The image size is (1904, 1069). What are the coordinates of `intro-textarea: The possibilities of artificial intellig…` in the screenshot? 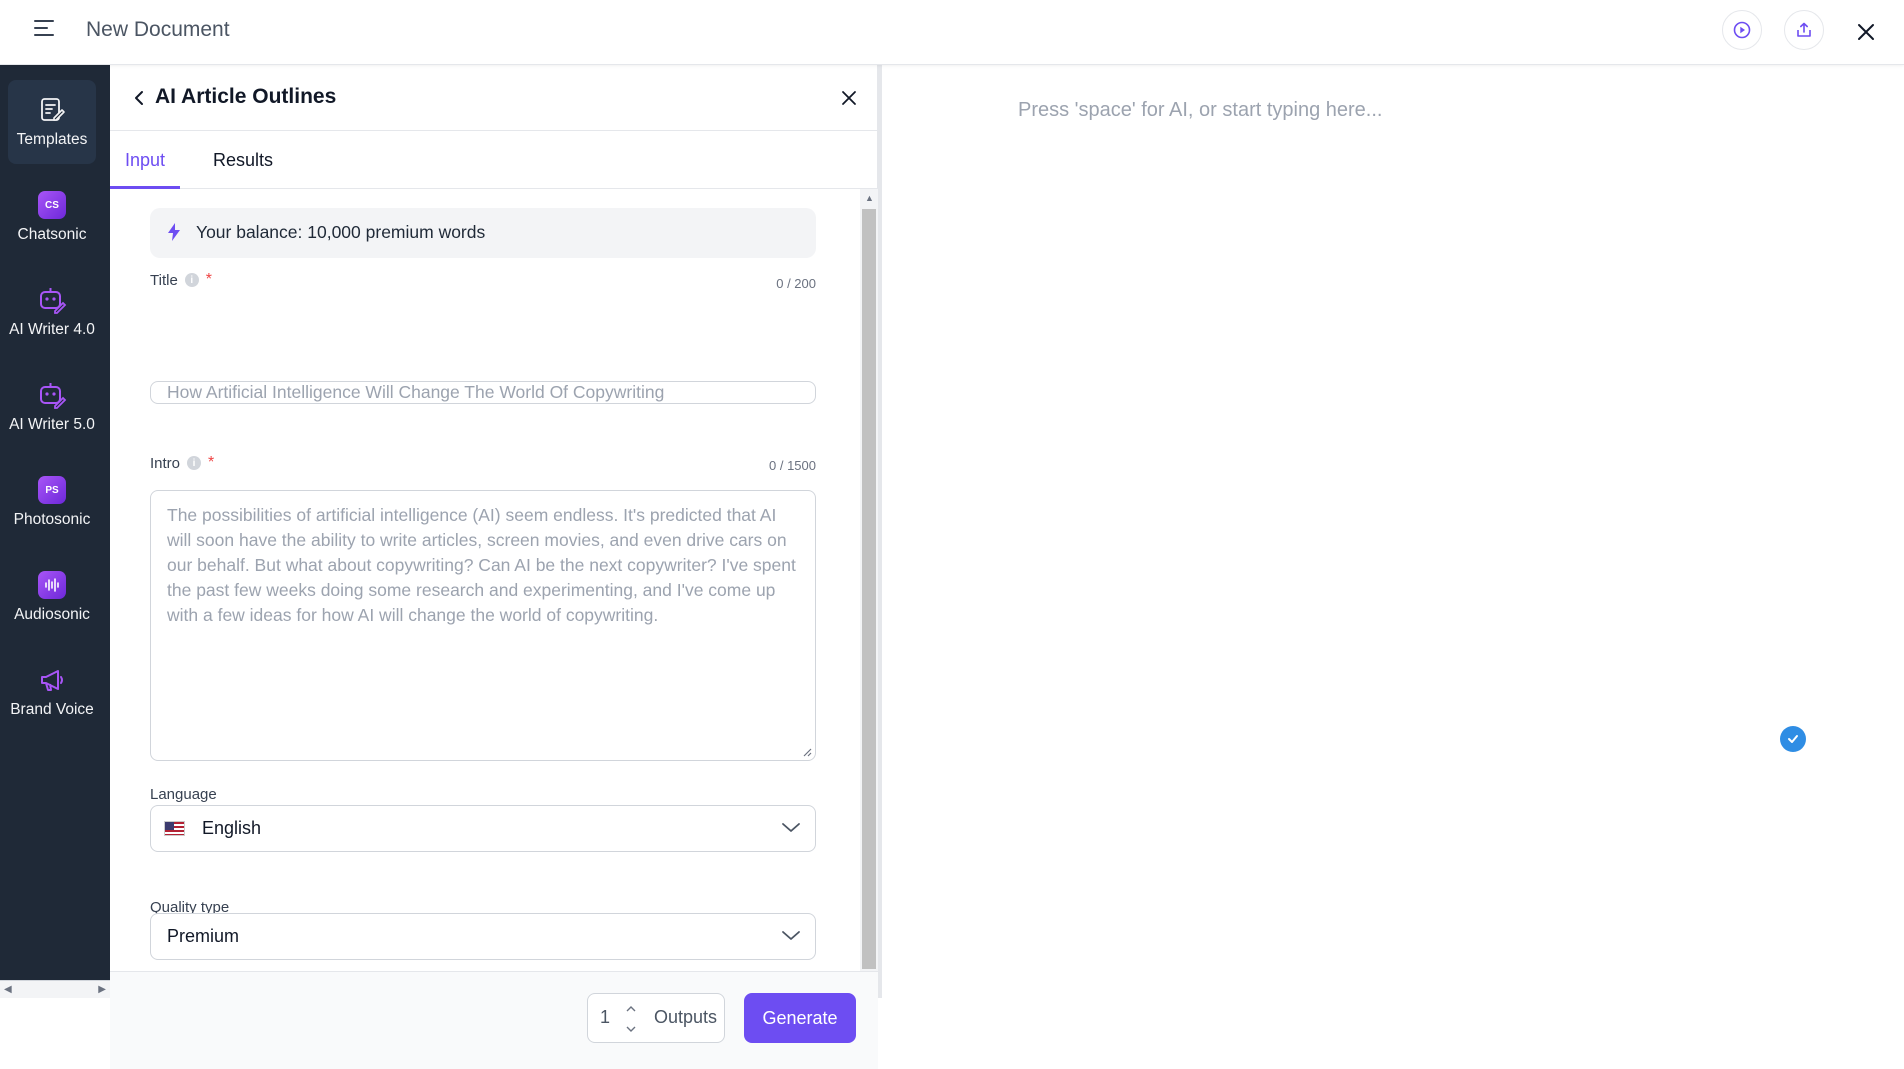 It's located at (483, 625).